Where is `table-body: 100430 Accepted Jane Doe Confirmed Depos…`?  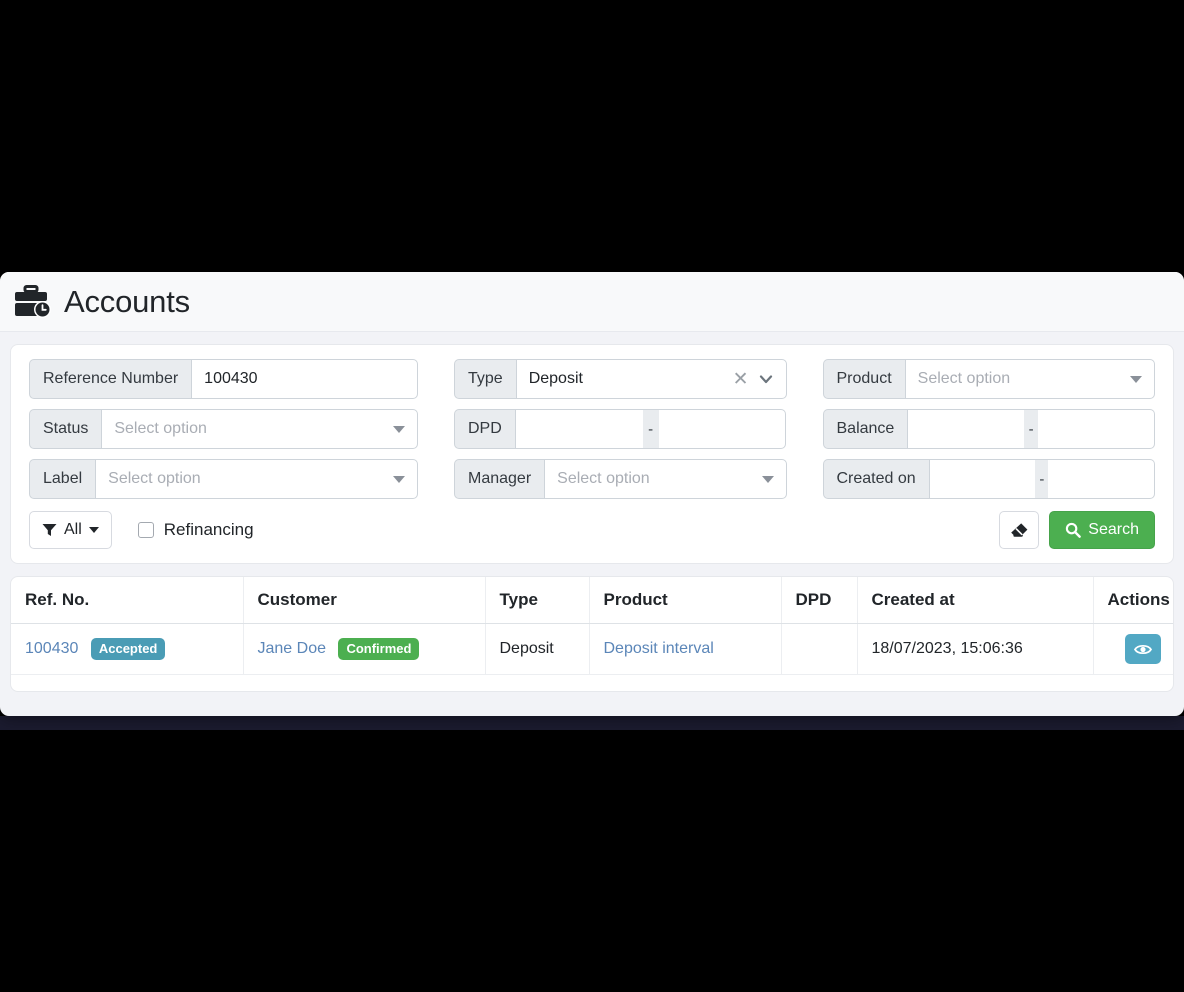
table-body: 100430 Accepted Jane Doe Confirmed Depos… is located at coordinates (592, 649).